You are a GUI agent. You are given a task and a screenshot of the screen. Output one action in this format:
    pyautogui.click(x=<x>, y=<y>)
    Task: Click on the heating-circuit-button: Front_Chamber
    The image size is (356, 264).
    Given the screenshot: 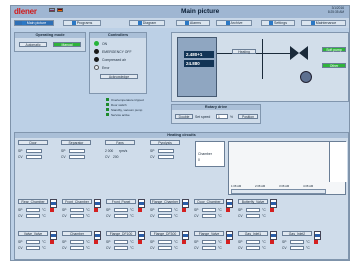 What is the action you would take?
    pyautogui.click(x=77, y=201)
    